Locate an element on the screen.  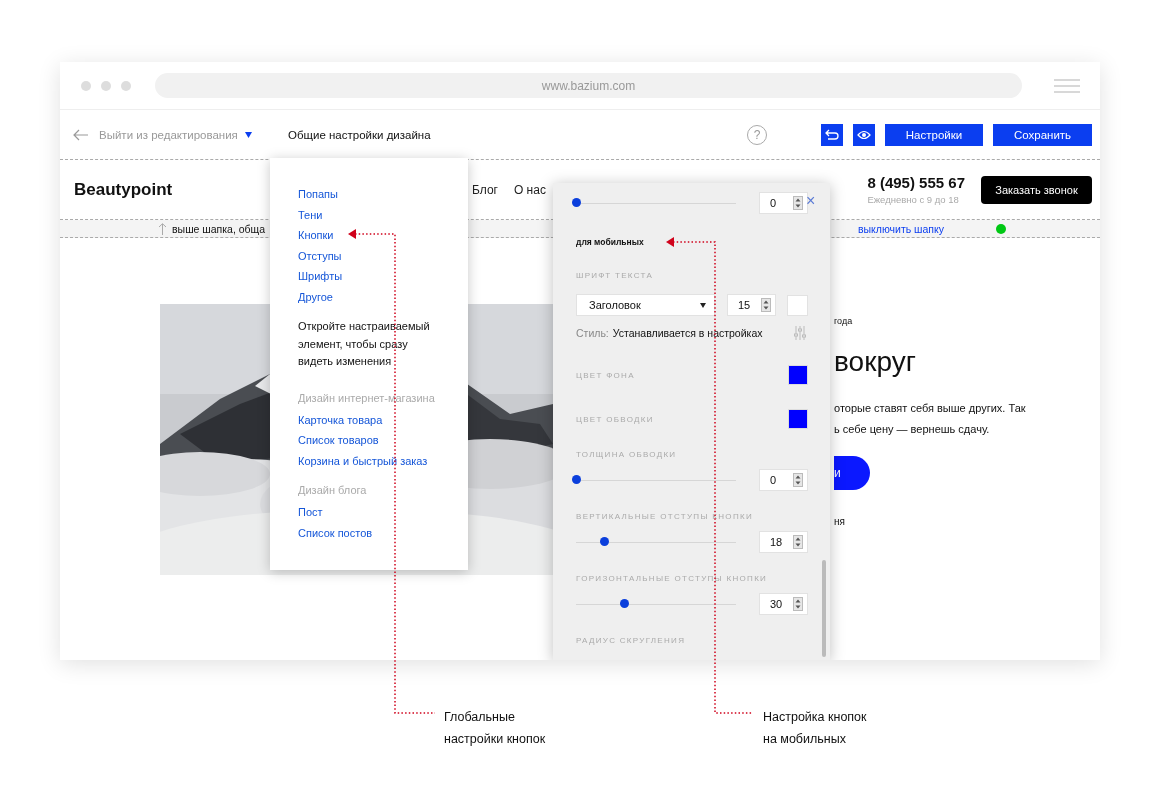
menu-hint: Откройте настраиваемый элемент, чтобы сразу видеть изменения is located at coordinates (364, 344).